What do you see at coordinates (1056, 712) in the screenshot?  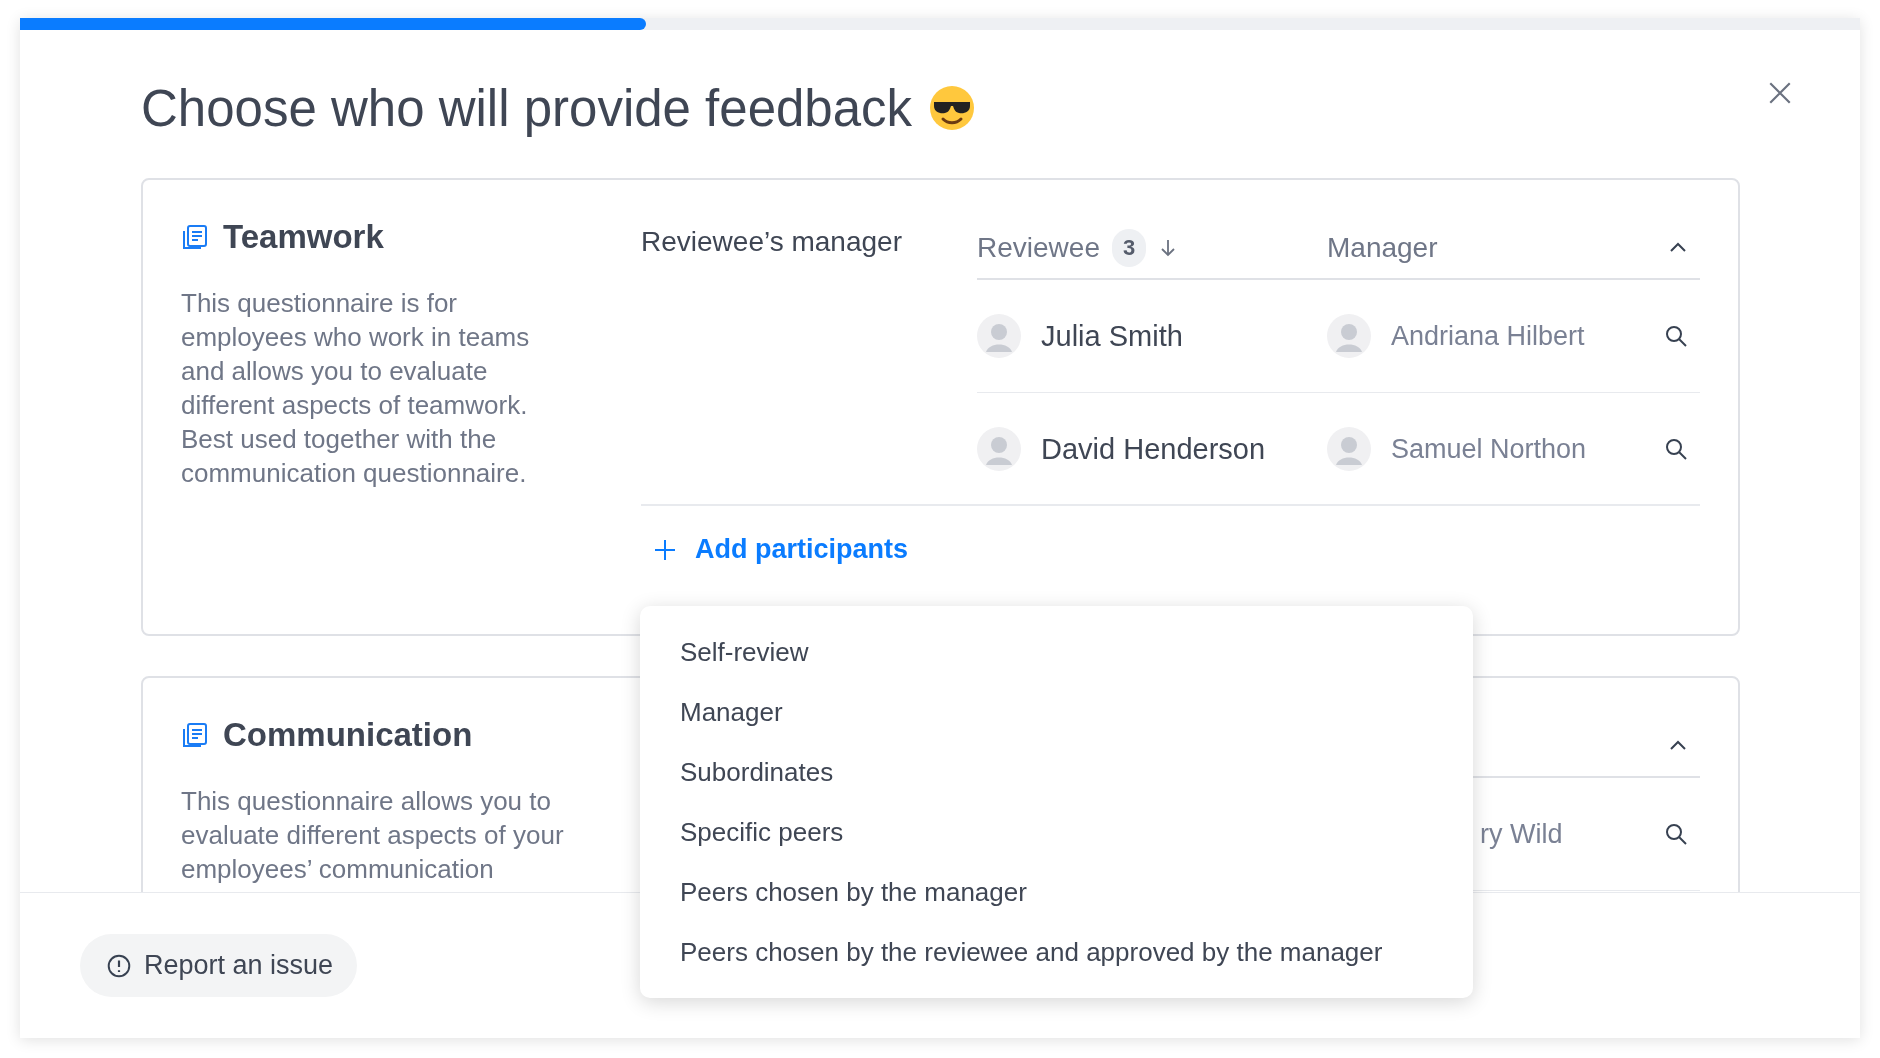 I see `menu-item: Manager` at bounding box center [1056, 712].